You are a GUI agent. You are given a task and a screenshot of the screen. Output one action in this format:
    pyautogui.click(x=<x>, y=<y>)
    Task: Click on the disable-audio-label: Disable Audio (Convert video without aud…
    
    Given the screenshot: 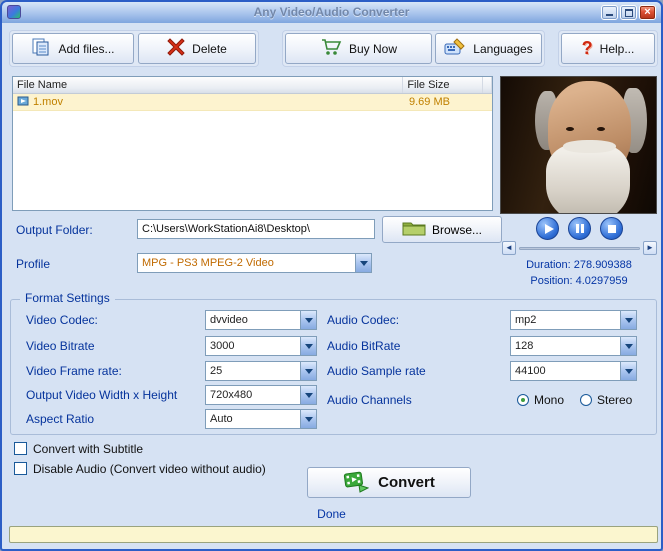 What is the action you would take?
    pyautogui.click(x=149, y=469)
    